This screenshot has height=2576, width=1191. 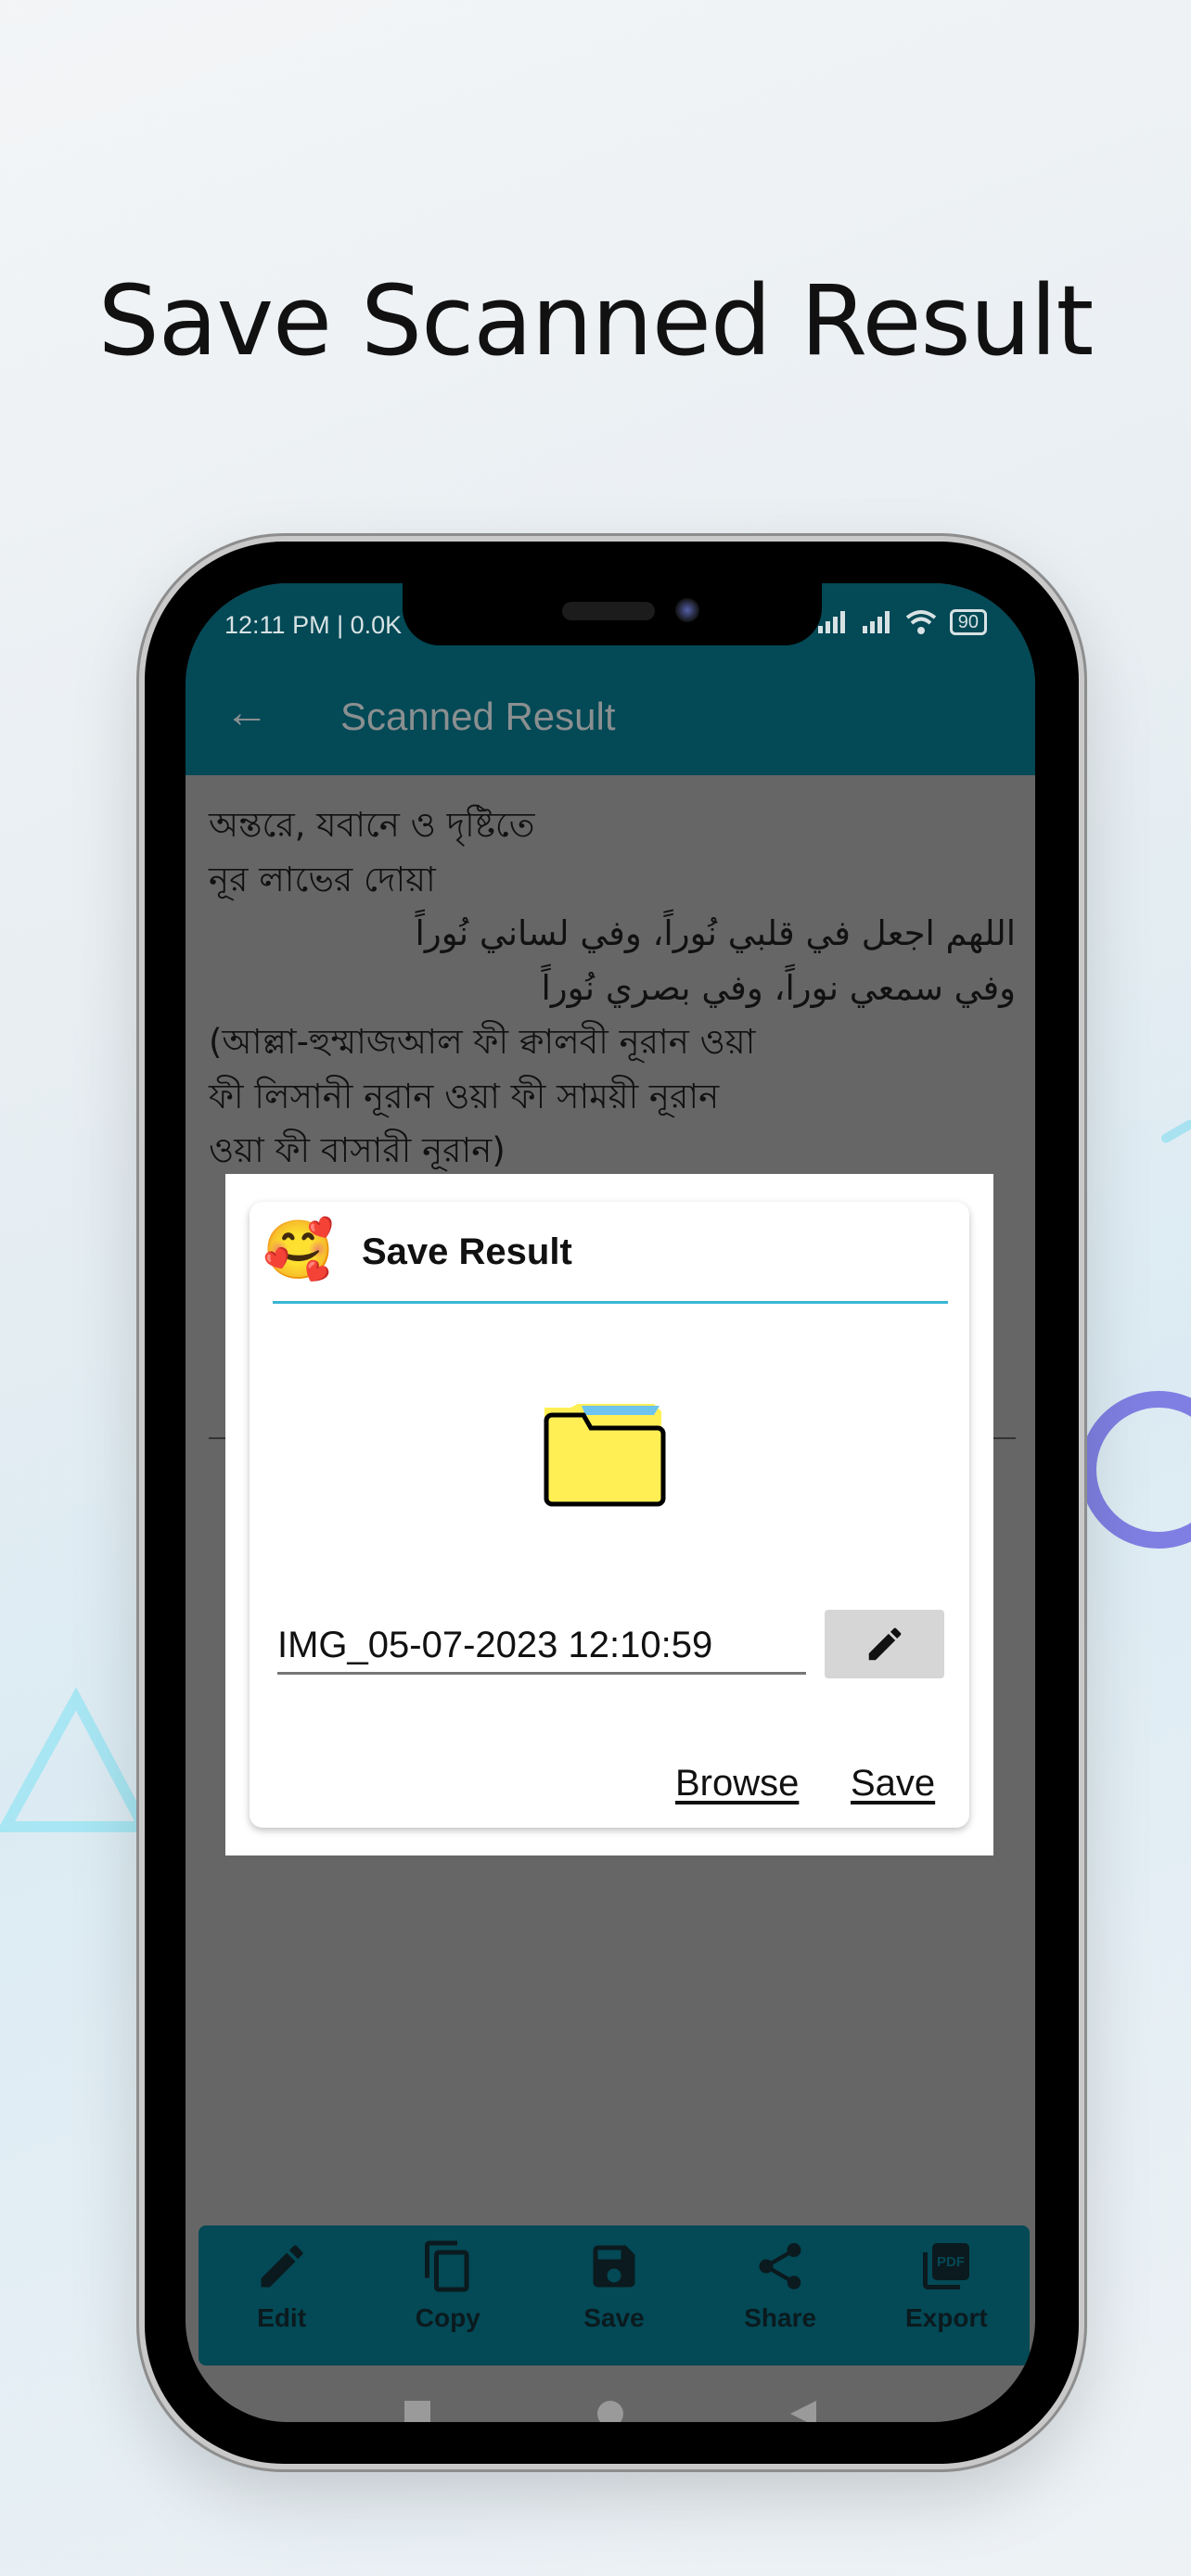 I want to click on copy-label: Copy, so click(x=447, y=2317).